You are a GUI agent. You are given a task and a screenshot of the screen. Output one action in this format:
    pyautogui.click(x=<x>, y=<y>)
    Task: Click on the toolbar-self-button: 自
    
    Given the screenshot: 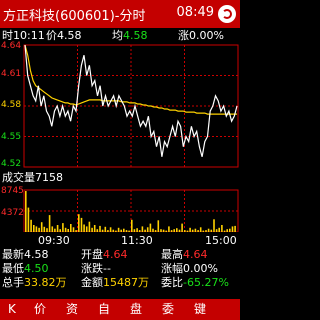 What is the action you would take?
    pyautogui.click(x=104, y=309)
    